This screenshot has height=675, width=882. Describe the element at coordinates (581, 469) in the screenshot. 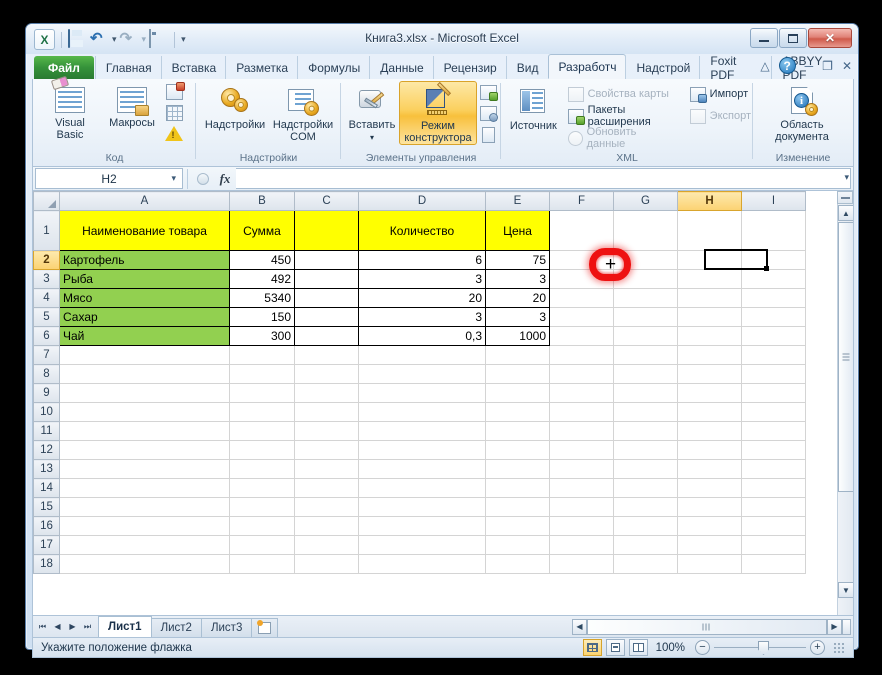

I see `cell-F13` at that location.